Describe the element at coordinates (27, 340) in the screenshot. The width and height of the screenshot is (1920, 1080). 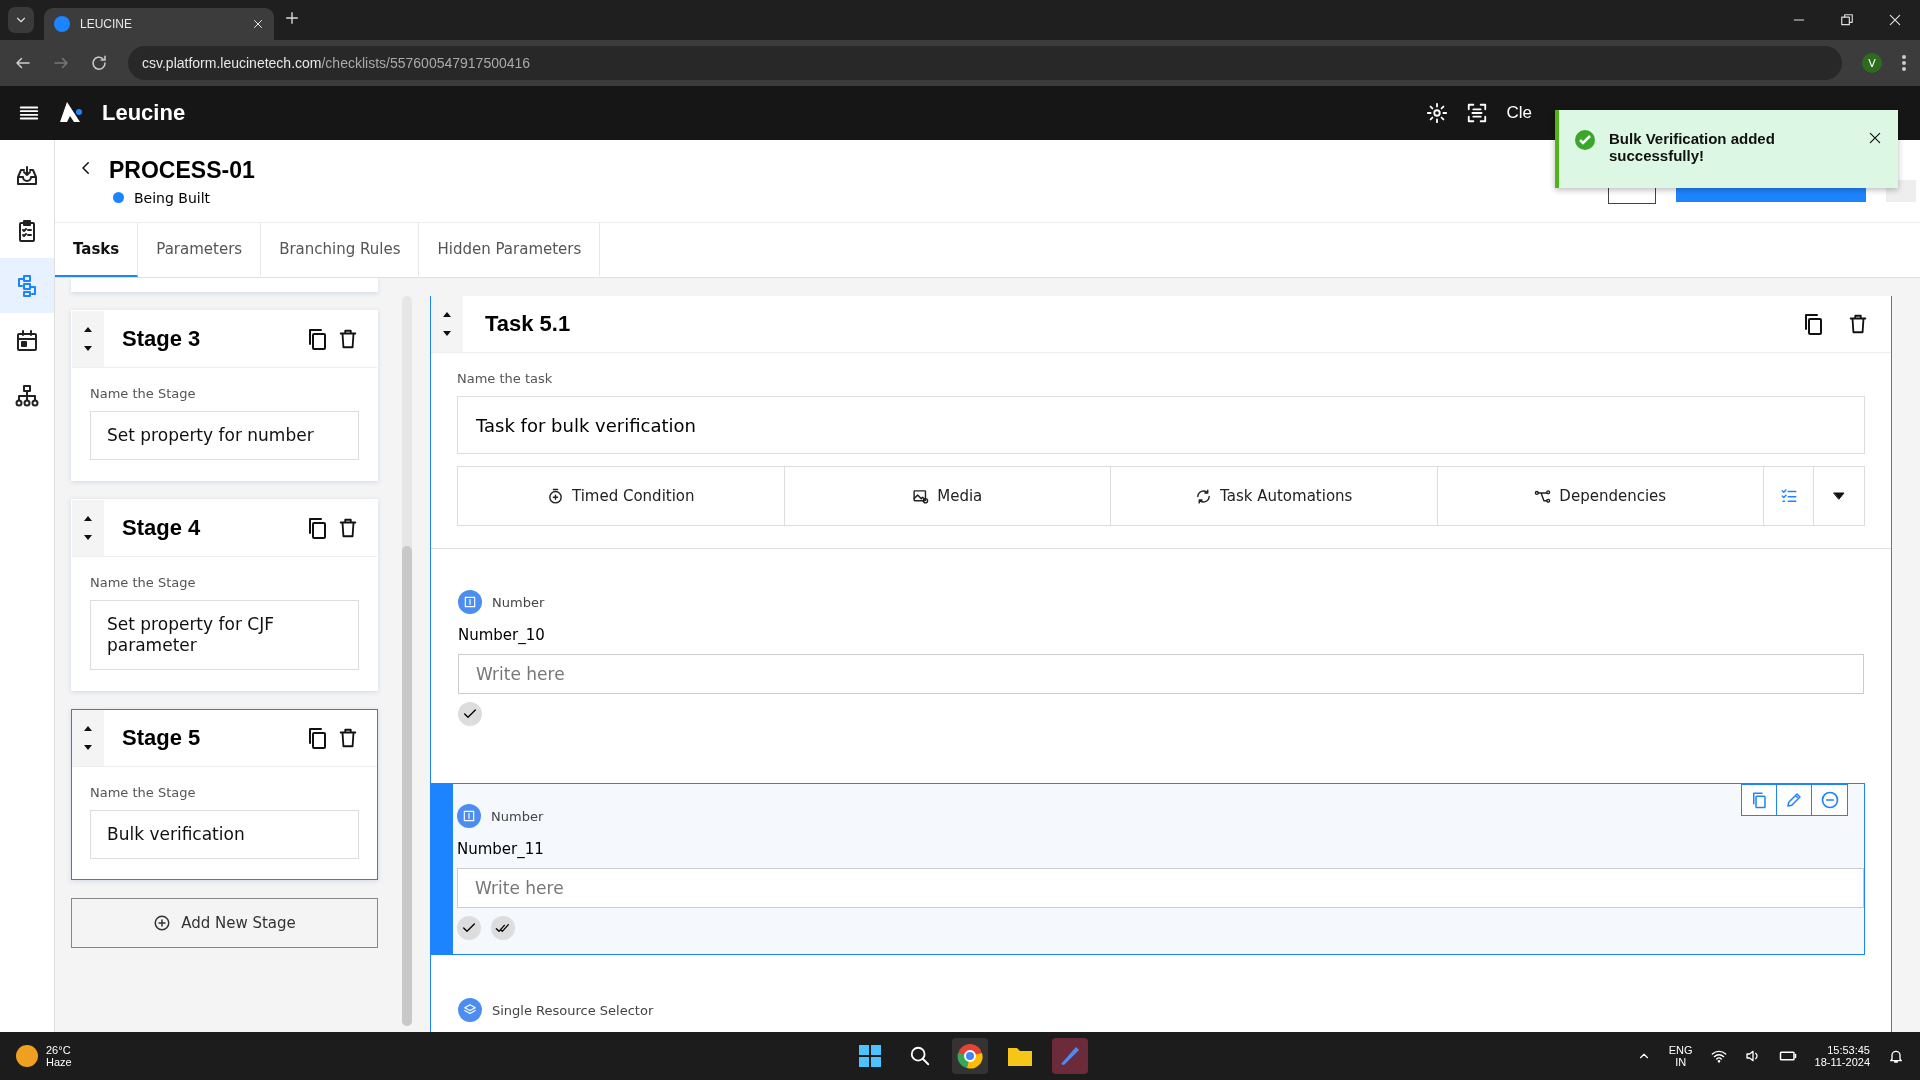
I see `calendar-icon` at that location.